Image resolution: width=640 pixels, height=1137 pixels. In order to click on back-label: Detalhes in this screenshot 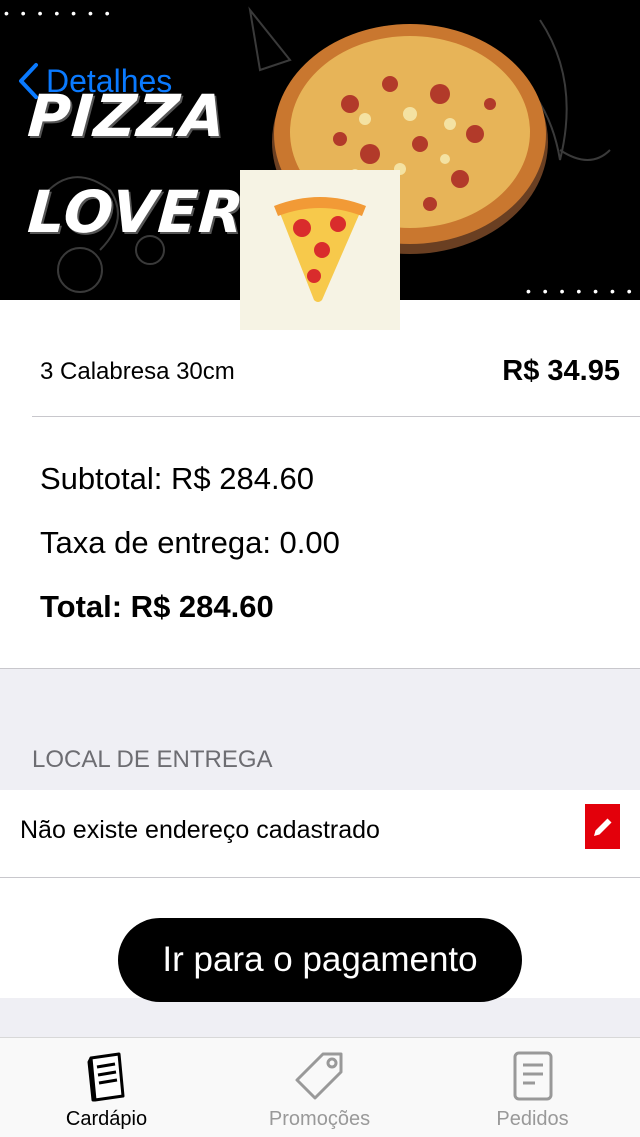, I will do `click(109, 80)`.